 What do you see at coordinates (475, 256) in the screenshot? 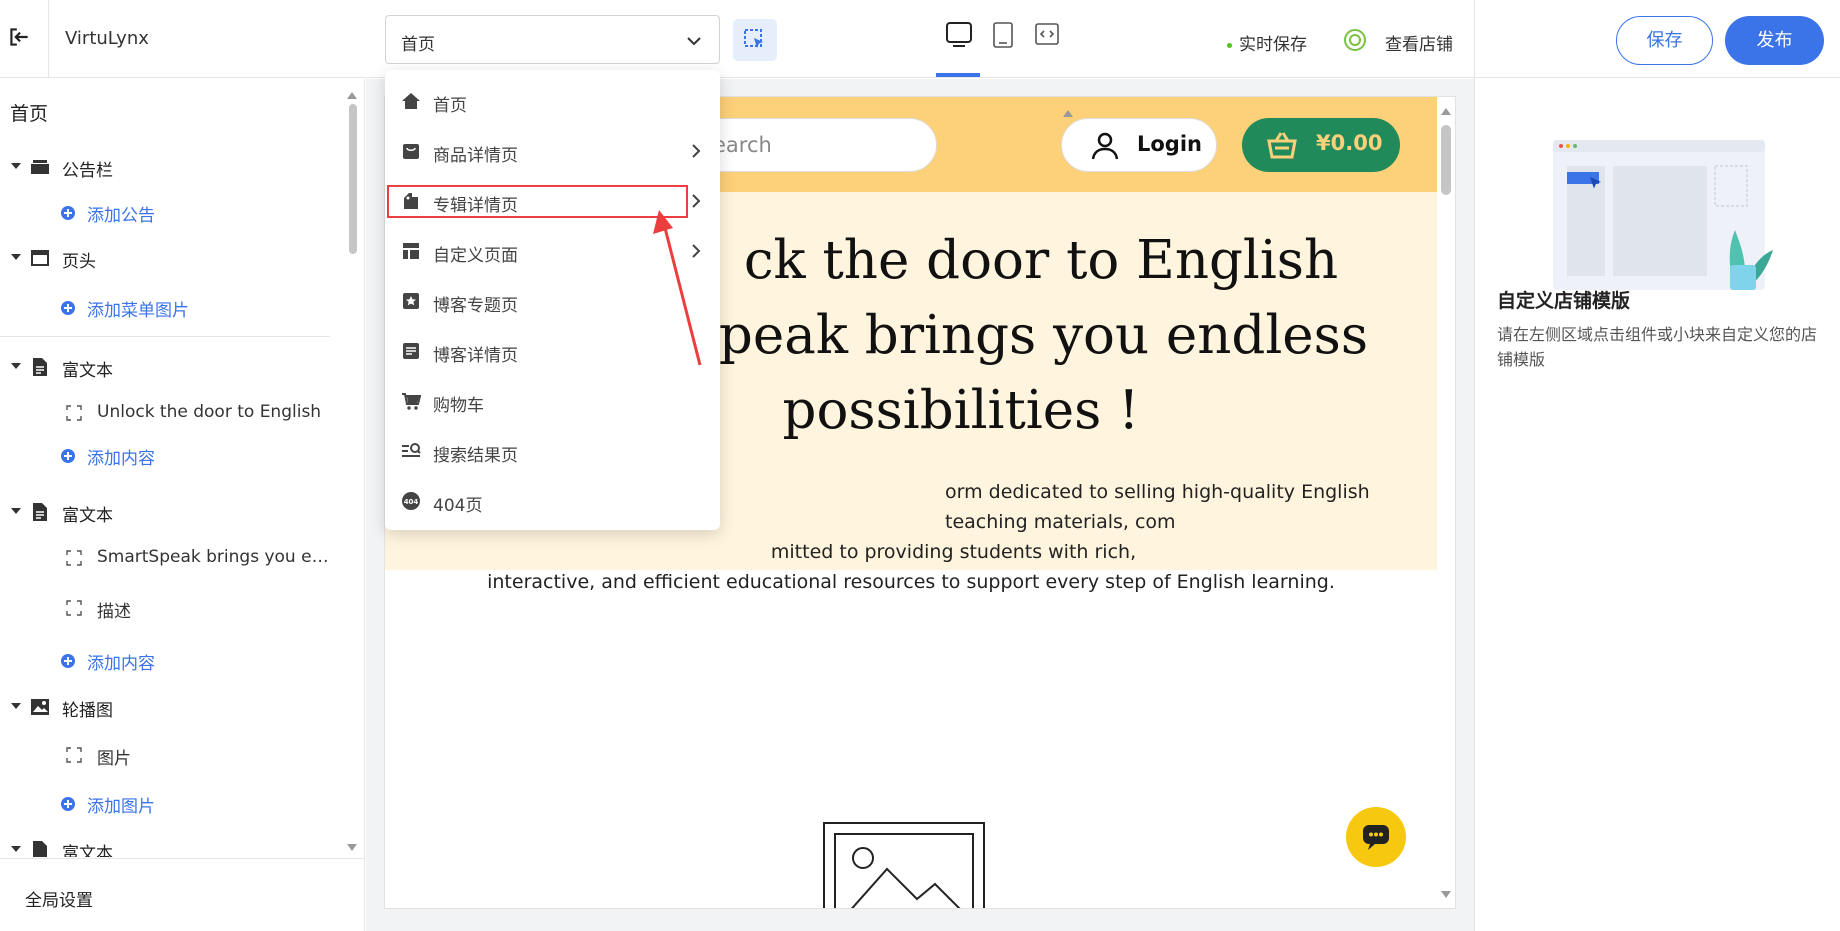
I see `menu-item-label: 自定义页面` at bounding box center [475, 256].